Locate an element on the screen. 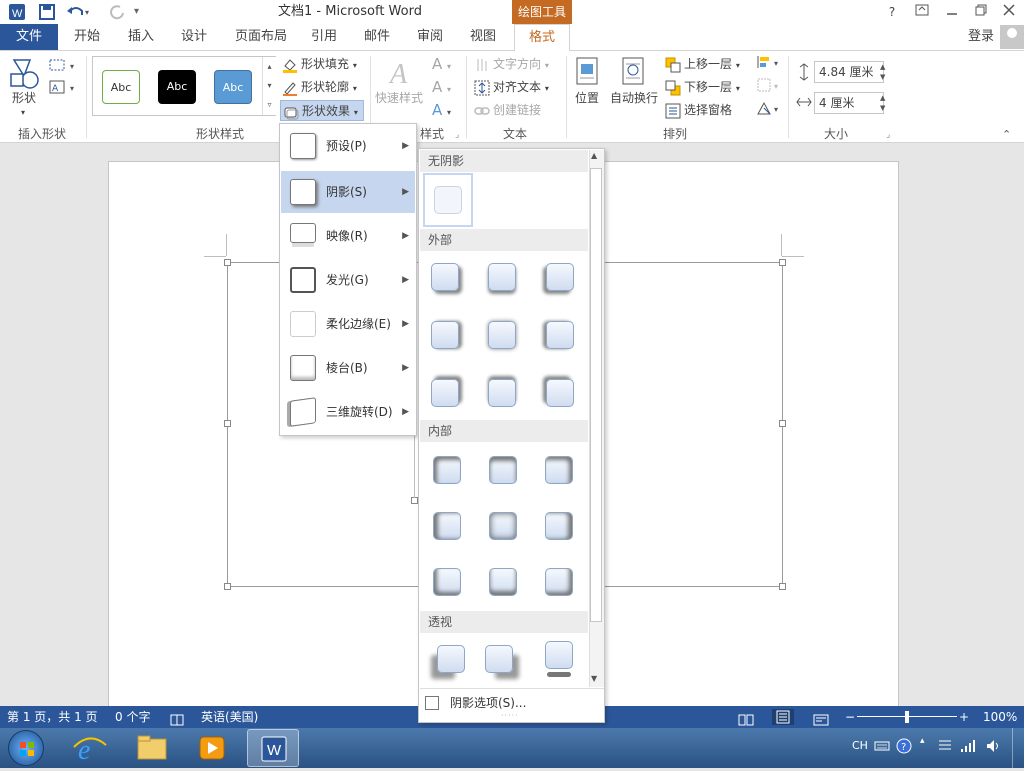  scroll-up-icon: ▲ is located at coordinates (594, 155).